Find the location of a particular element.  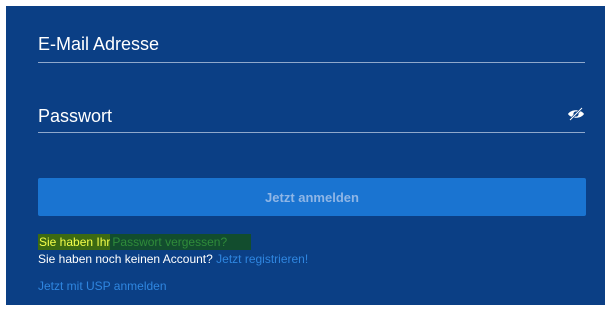

usp-login-line: Jetzt mit USP anmelden is located at coordinates (102, 286).